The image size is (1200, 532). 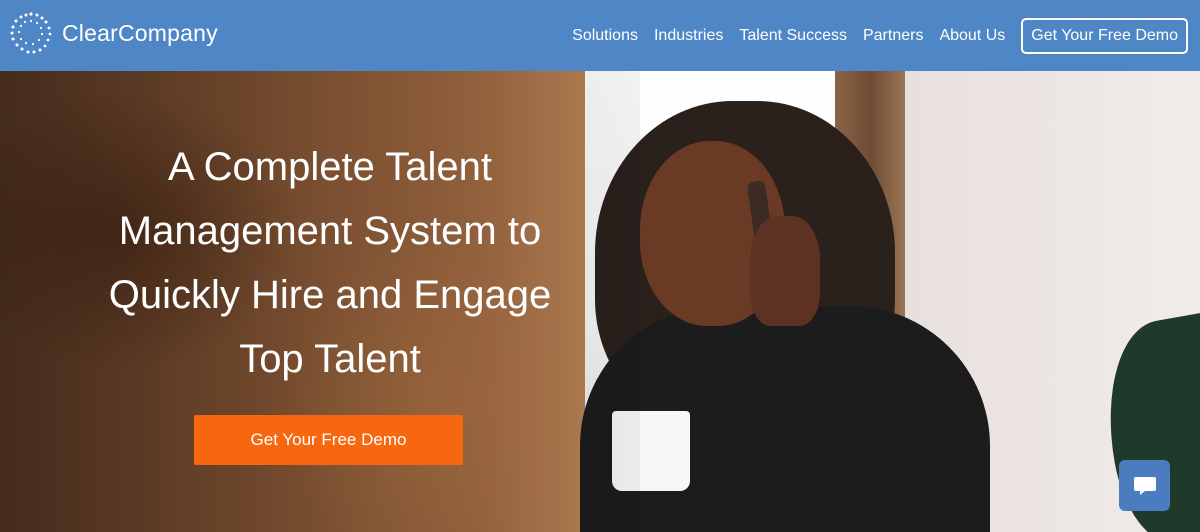 What do you see at coordinates (140, 32) in the screenshot?
I see `logo-text: ClearCompany` at bounding box center [140, 32].